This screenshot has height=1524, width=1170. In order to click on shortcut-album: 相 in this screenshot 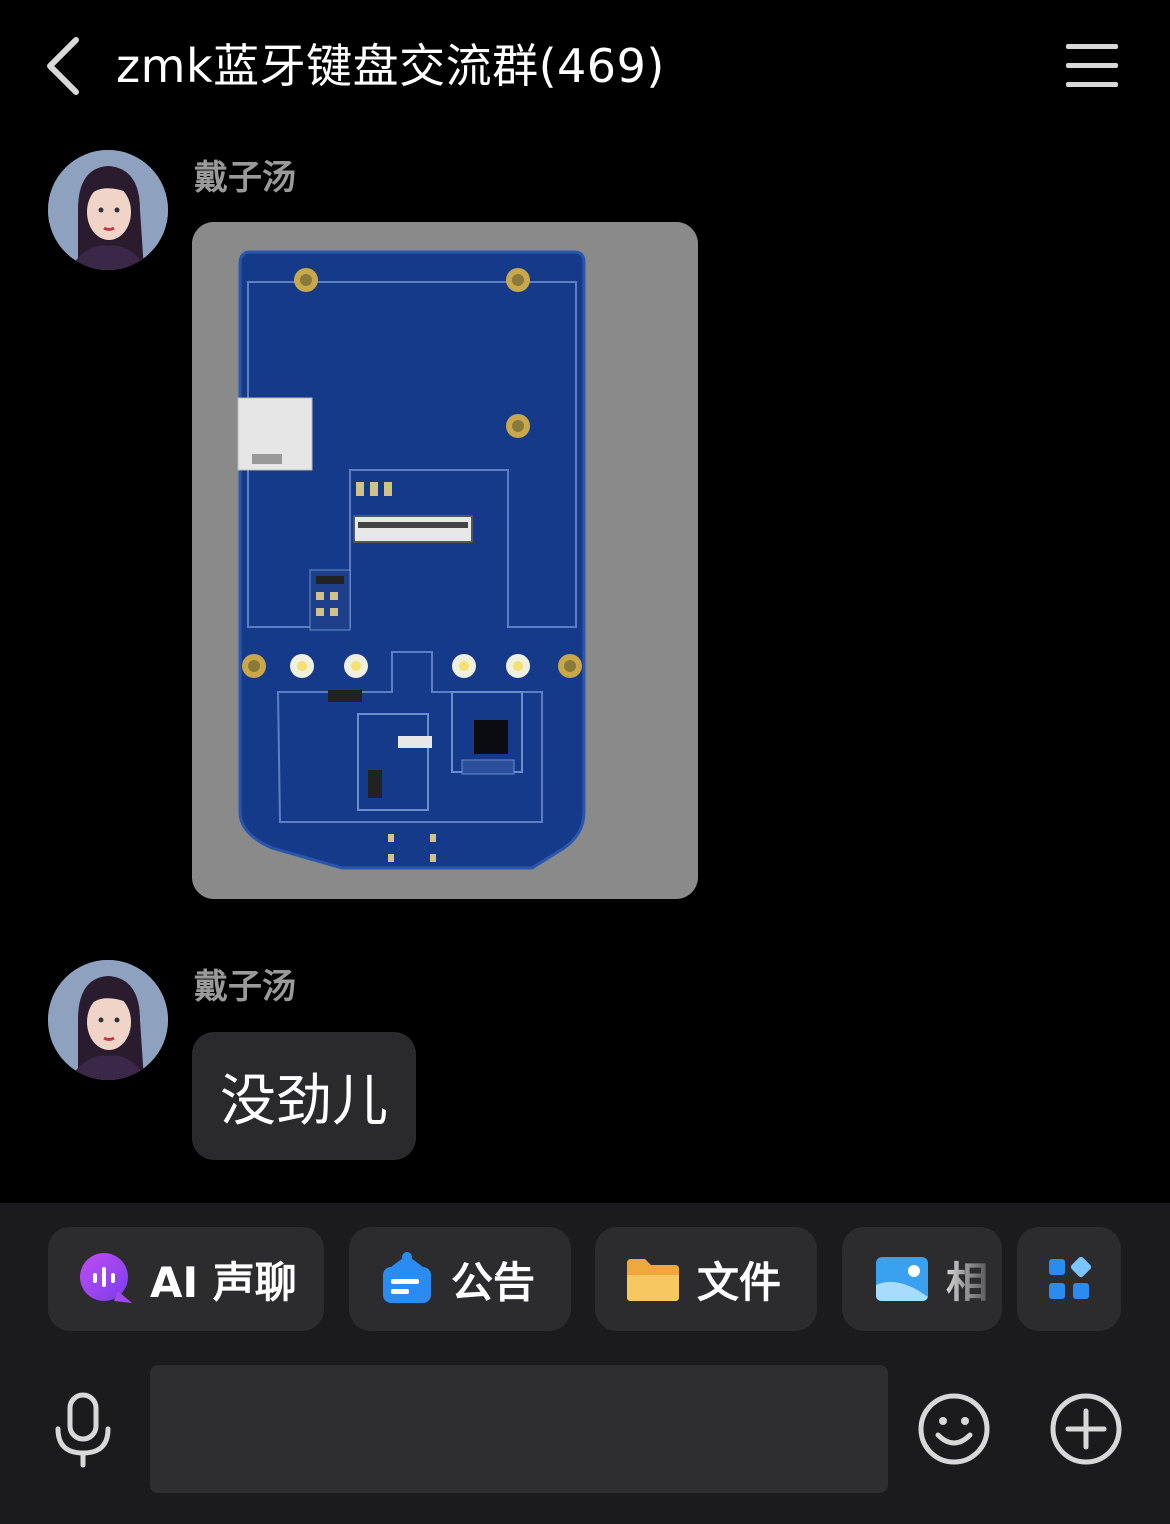, I will do `click(922, 1279)`.